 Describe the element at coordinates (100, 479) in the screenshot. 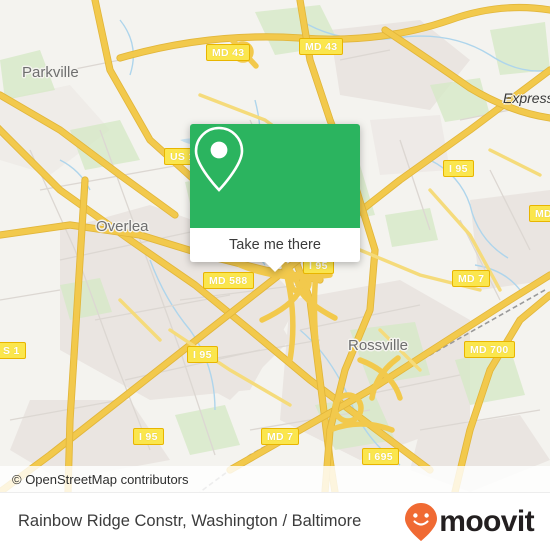

I see `attribution-text: © OpenStreetMap contributors` at that location.